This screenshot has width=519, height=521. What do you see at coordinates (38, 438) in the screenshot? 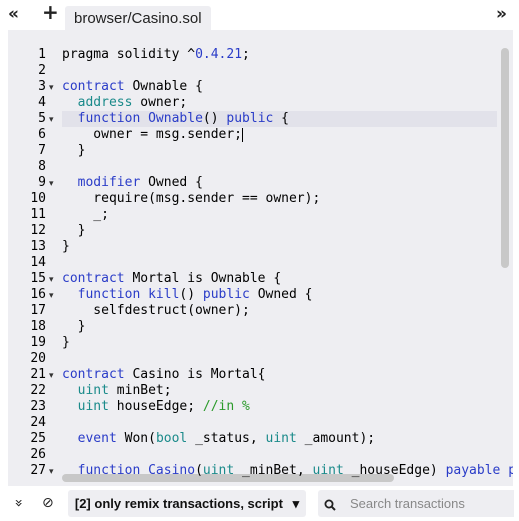
I see `line-number: 25` at bounding box center [38, 438].